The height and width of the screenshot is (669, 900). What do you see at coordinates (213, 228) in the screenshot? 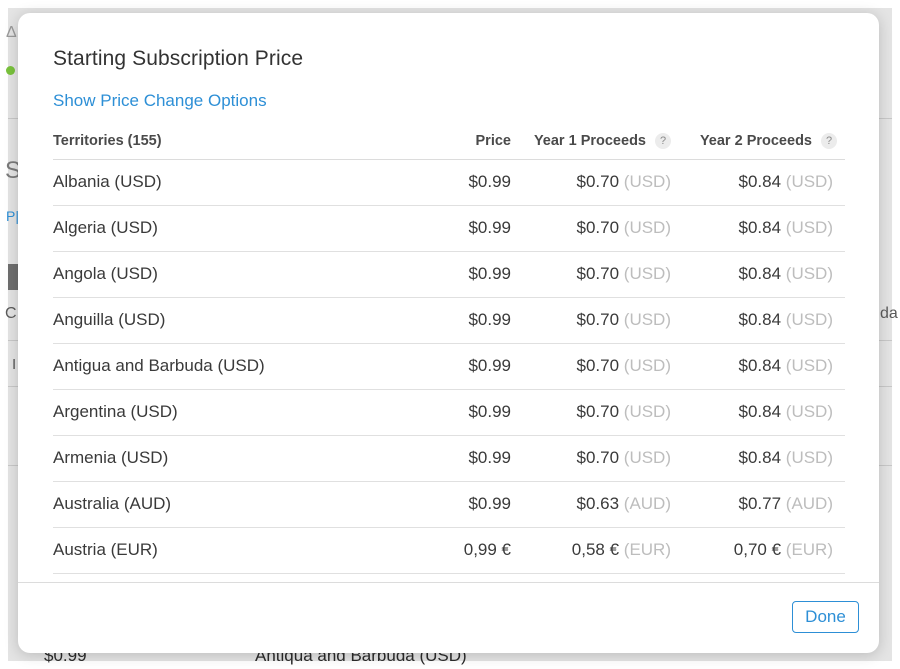
I see `territory-cell: Algeria (USD)` at bounding box center [213, 228].